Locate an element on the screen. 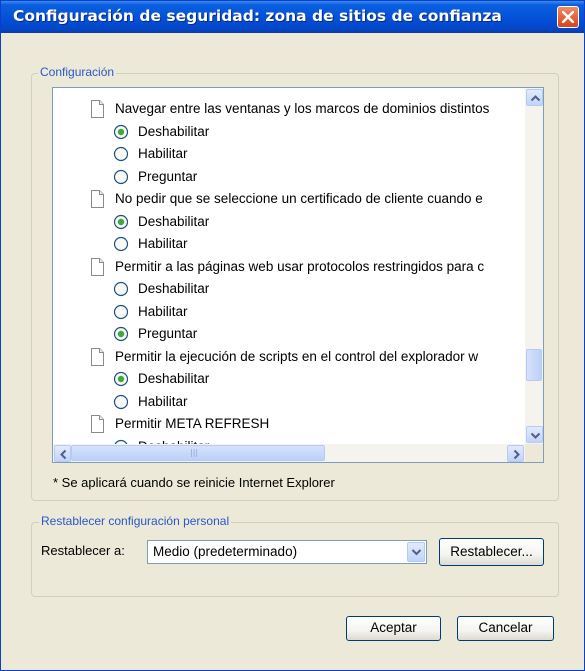  close-button is located at coordinates (568, 17).